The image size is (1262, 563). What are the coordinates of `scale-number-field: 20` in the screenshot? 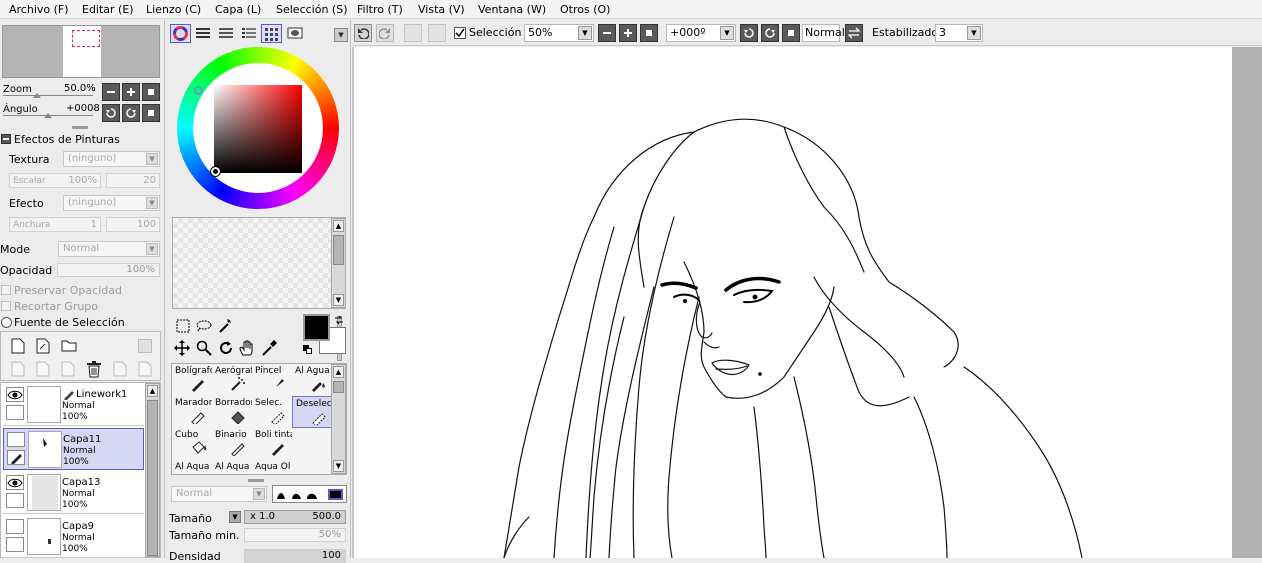 It's located at (133, 180).